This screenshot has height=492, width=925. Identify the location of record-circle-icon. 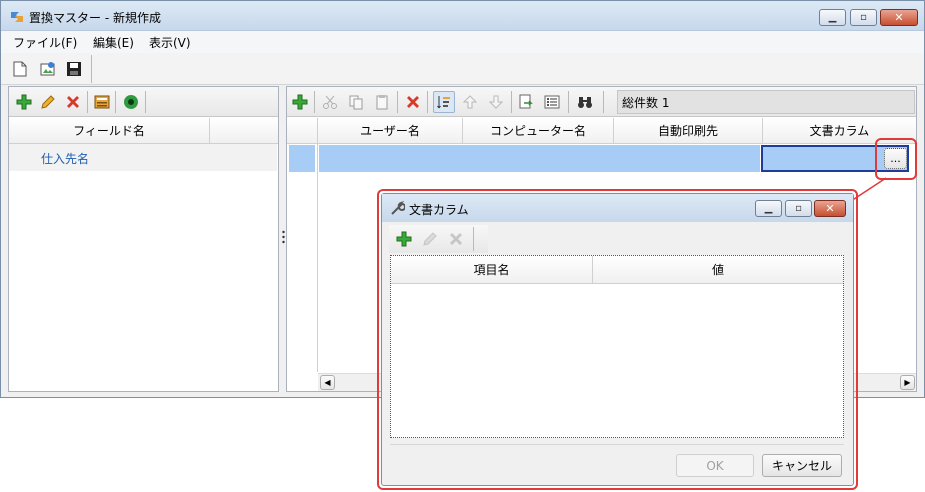
(131, 102).